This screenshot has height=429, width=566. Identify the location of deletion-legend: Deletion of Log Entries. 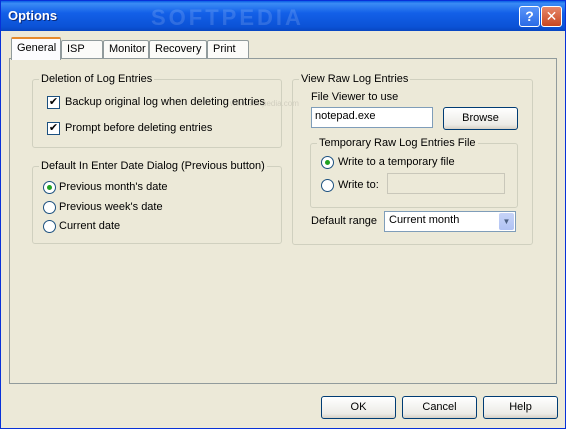
(97, 79).